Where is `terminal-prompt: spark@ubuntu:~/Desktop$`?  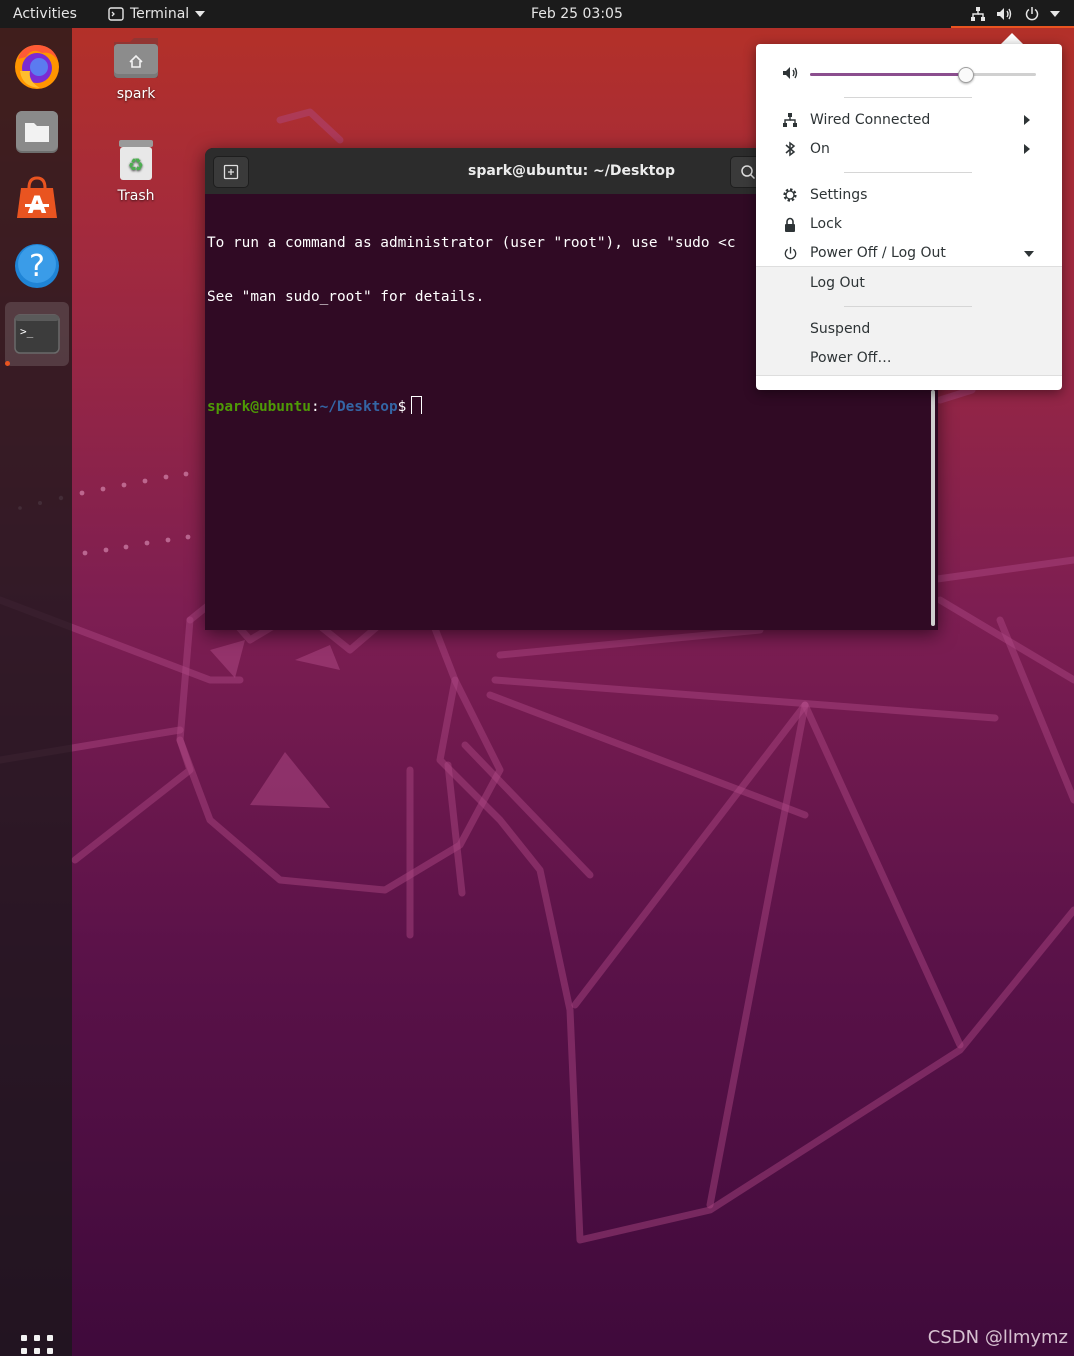 terminal-prompt: spark@ubuntu:~/Desktop$ is located at coordinates (567, 405).